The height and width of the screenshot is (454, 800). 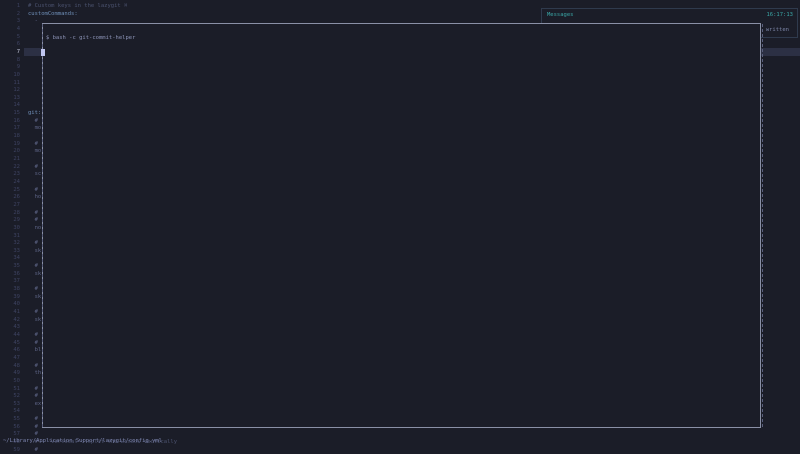 What do you see at coordinates (16, 174) in the screenshot?
I see `line-number: 23` at bounding box center [16, 174].